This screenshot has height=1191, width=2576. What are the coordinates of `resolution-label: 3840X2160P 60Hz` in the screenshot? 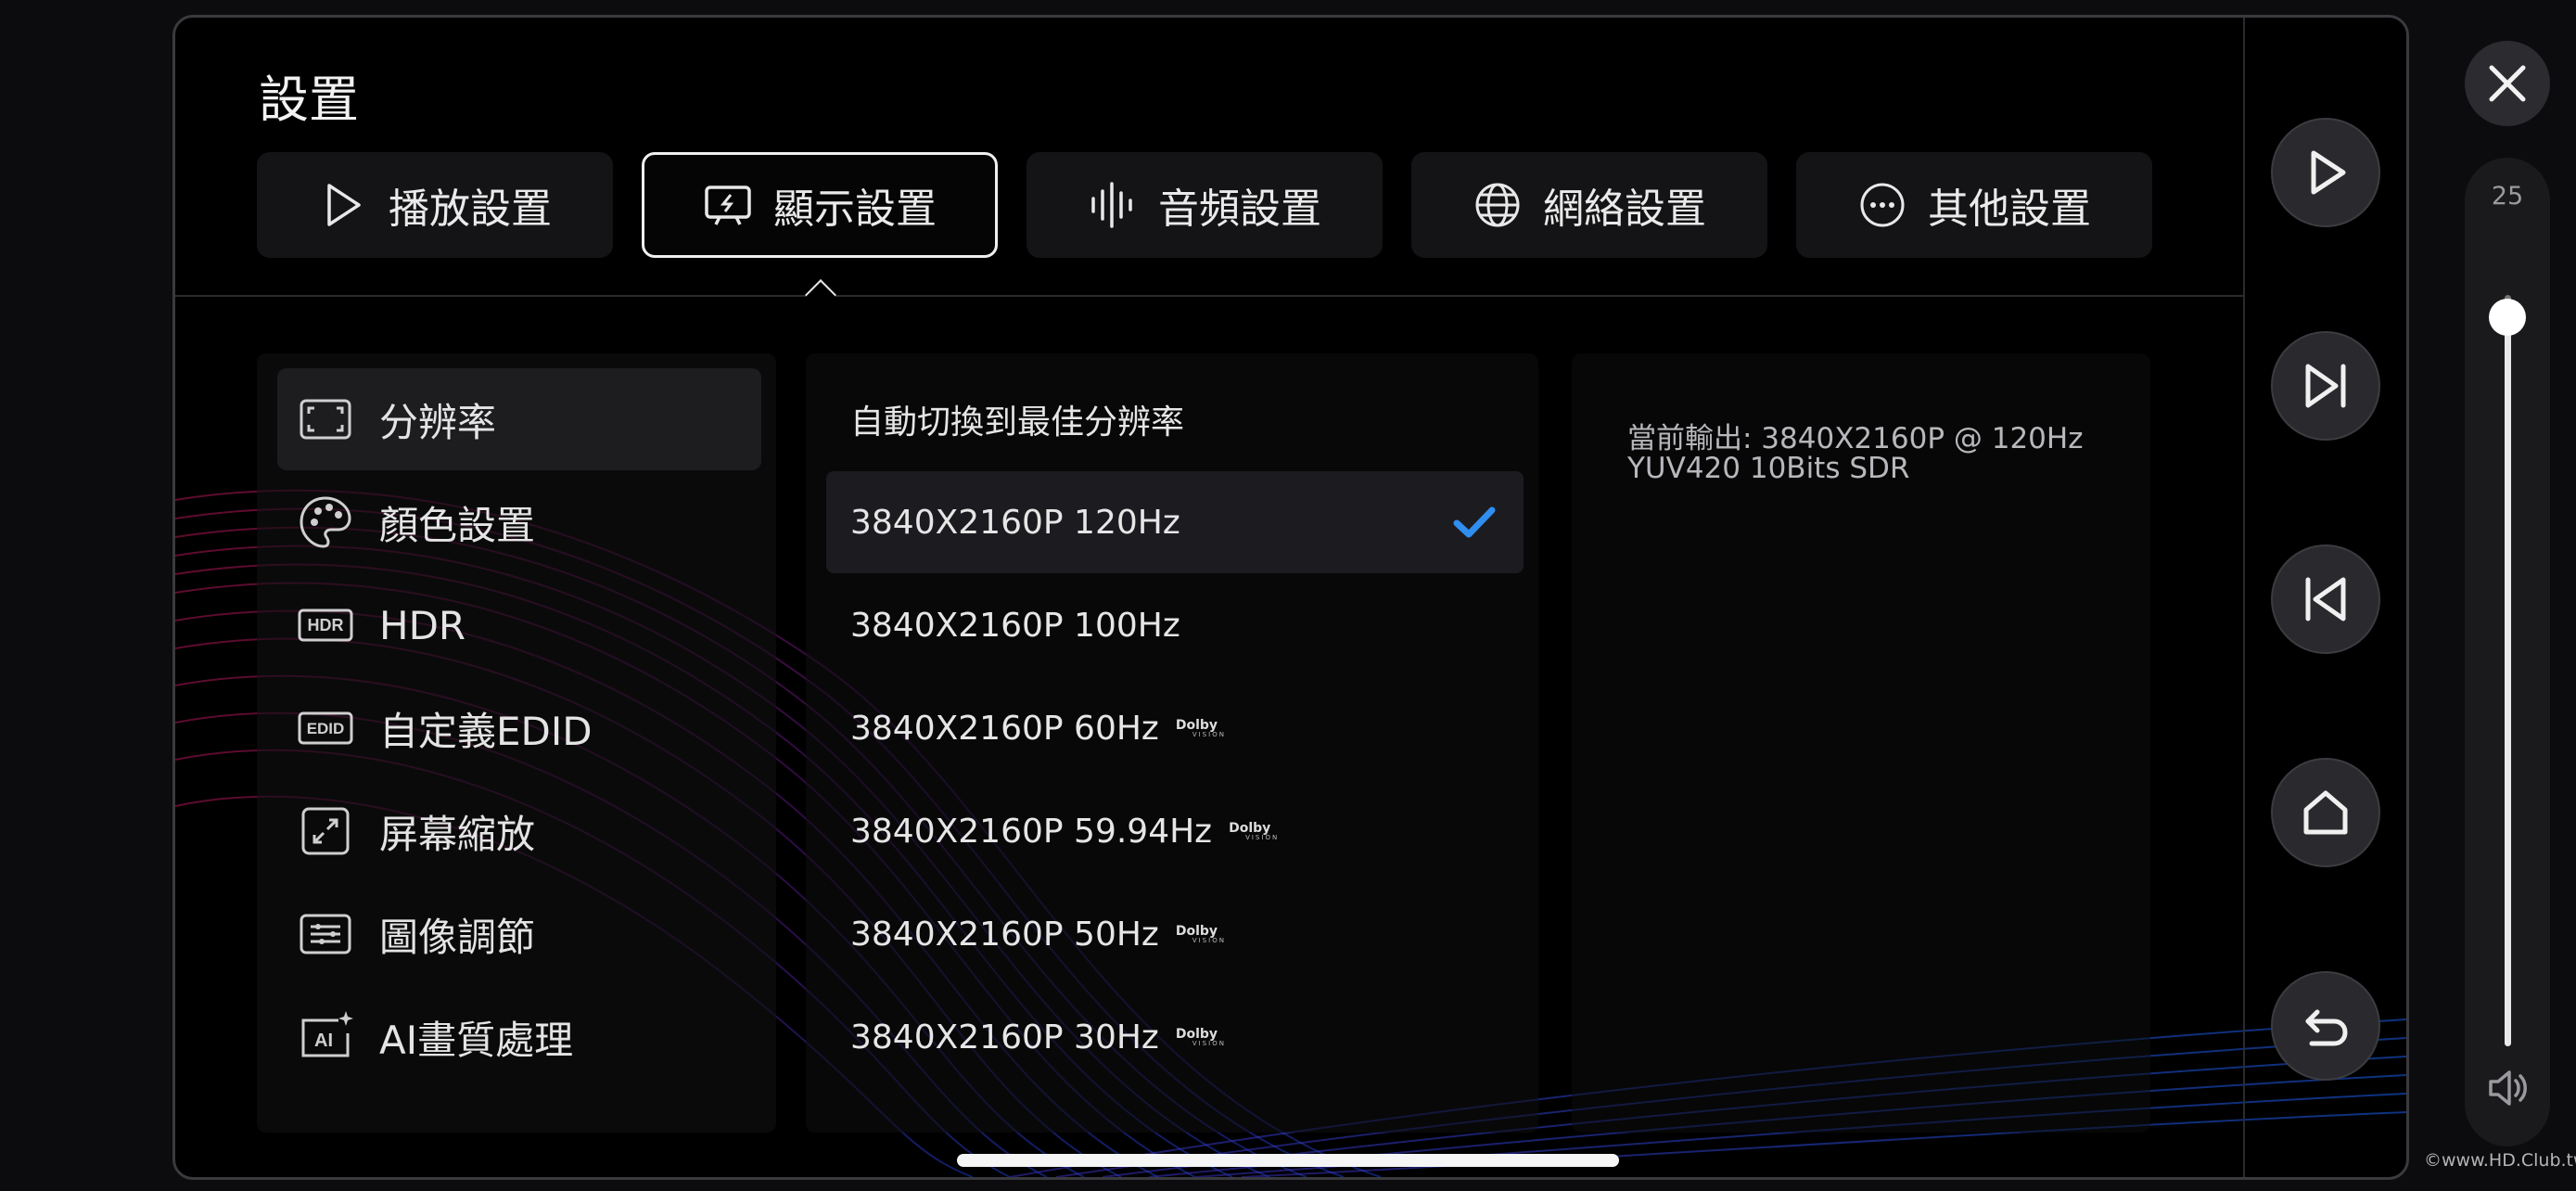 It's located at (1004, 728).